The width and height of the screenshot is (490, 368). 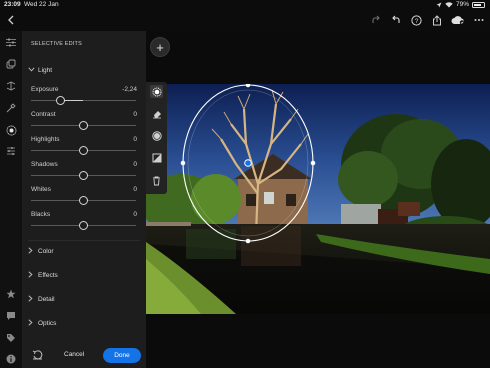 What do you see at coordinates (437, 20) in the screenshot?
I see `share-icon` at bounding box center [437, 20].